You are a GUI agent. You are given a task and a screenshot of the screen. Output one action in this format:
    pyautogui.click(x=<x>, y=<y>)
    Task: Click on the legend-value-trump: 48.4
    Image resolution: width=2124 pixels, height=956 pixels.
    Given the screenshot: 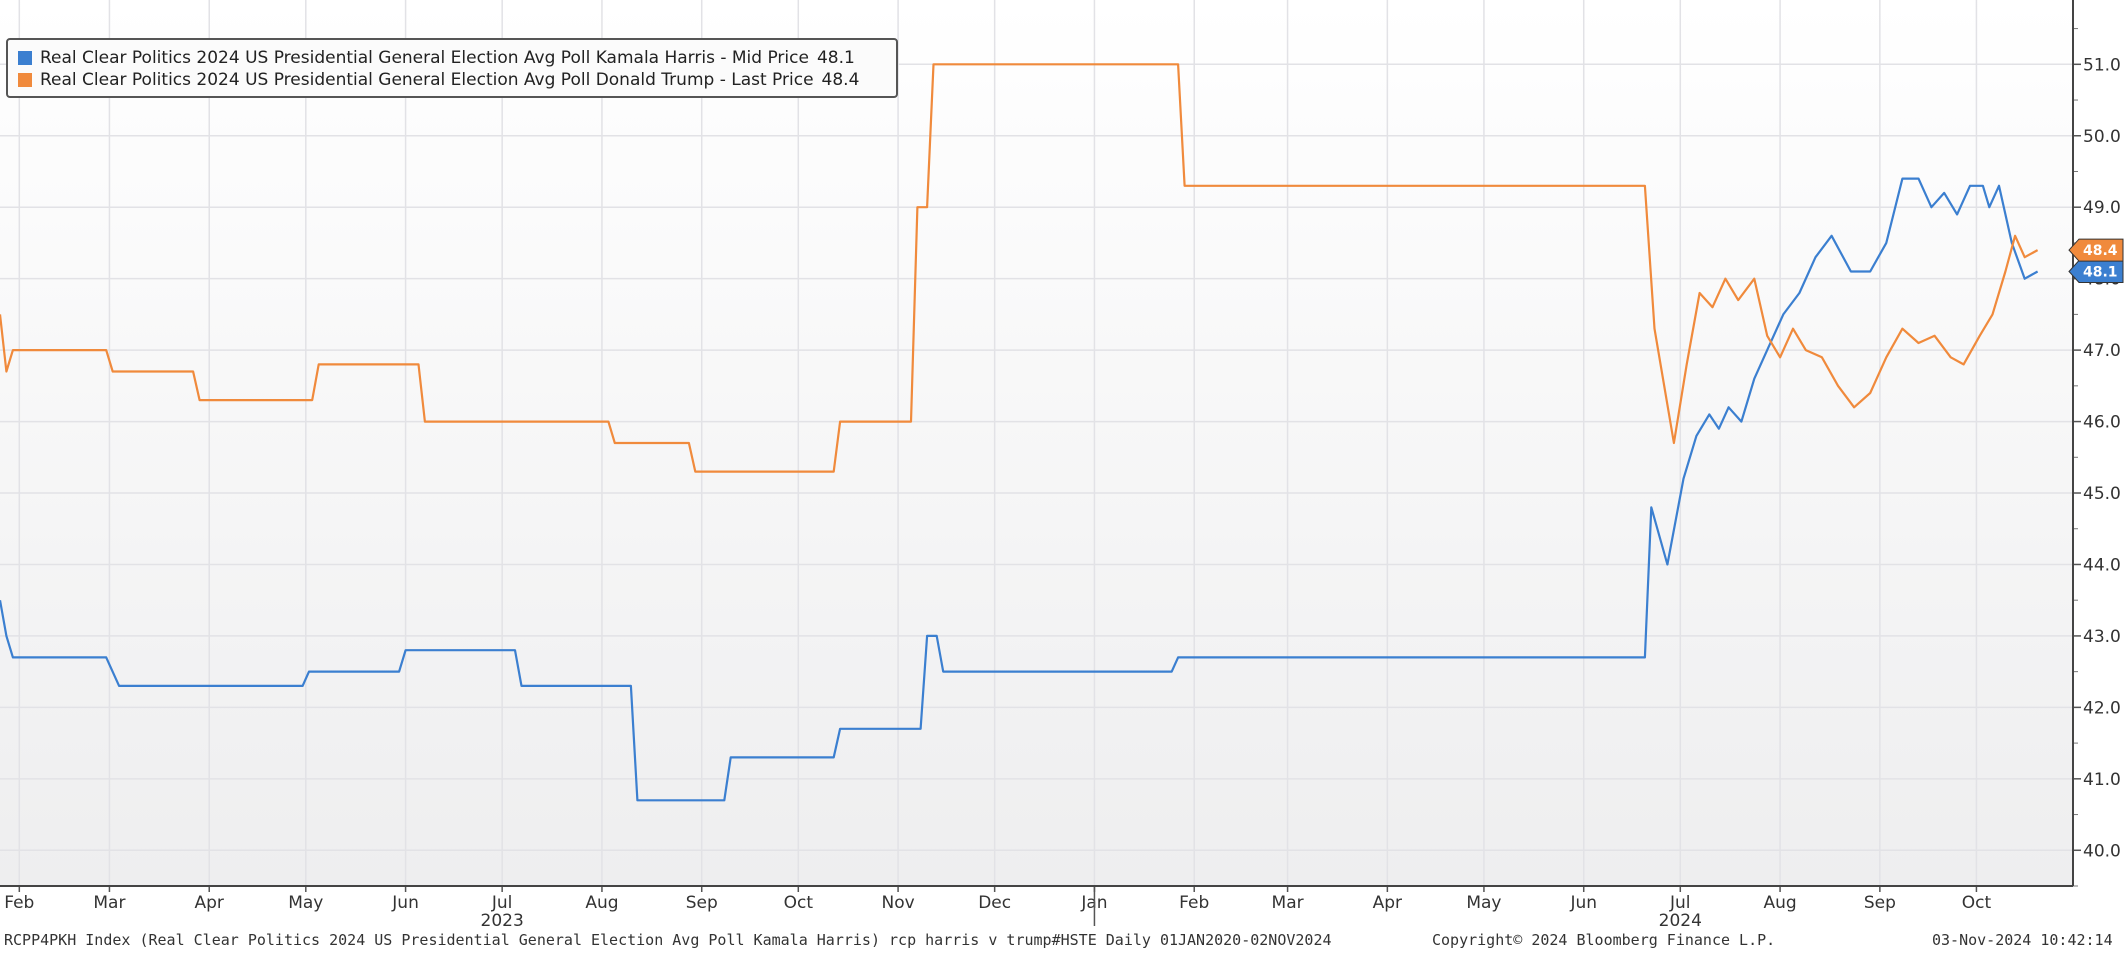 What is the action you would take?
    pyautogui.click(x=840, y=80)
    